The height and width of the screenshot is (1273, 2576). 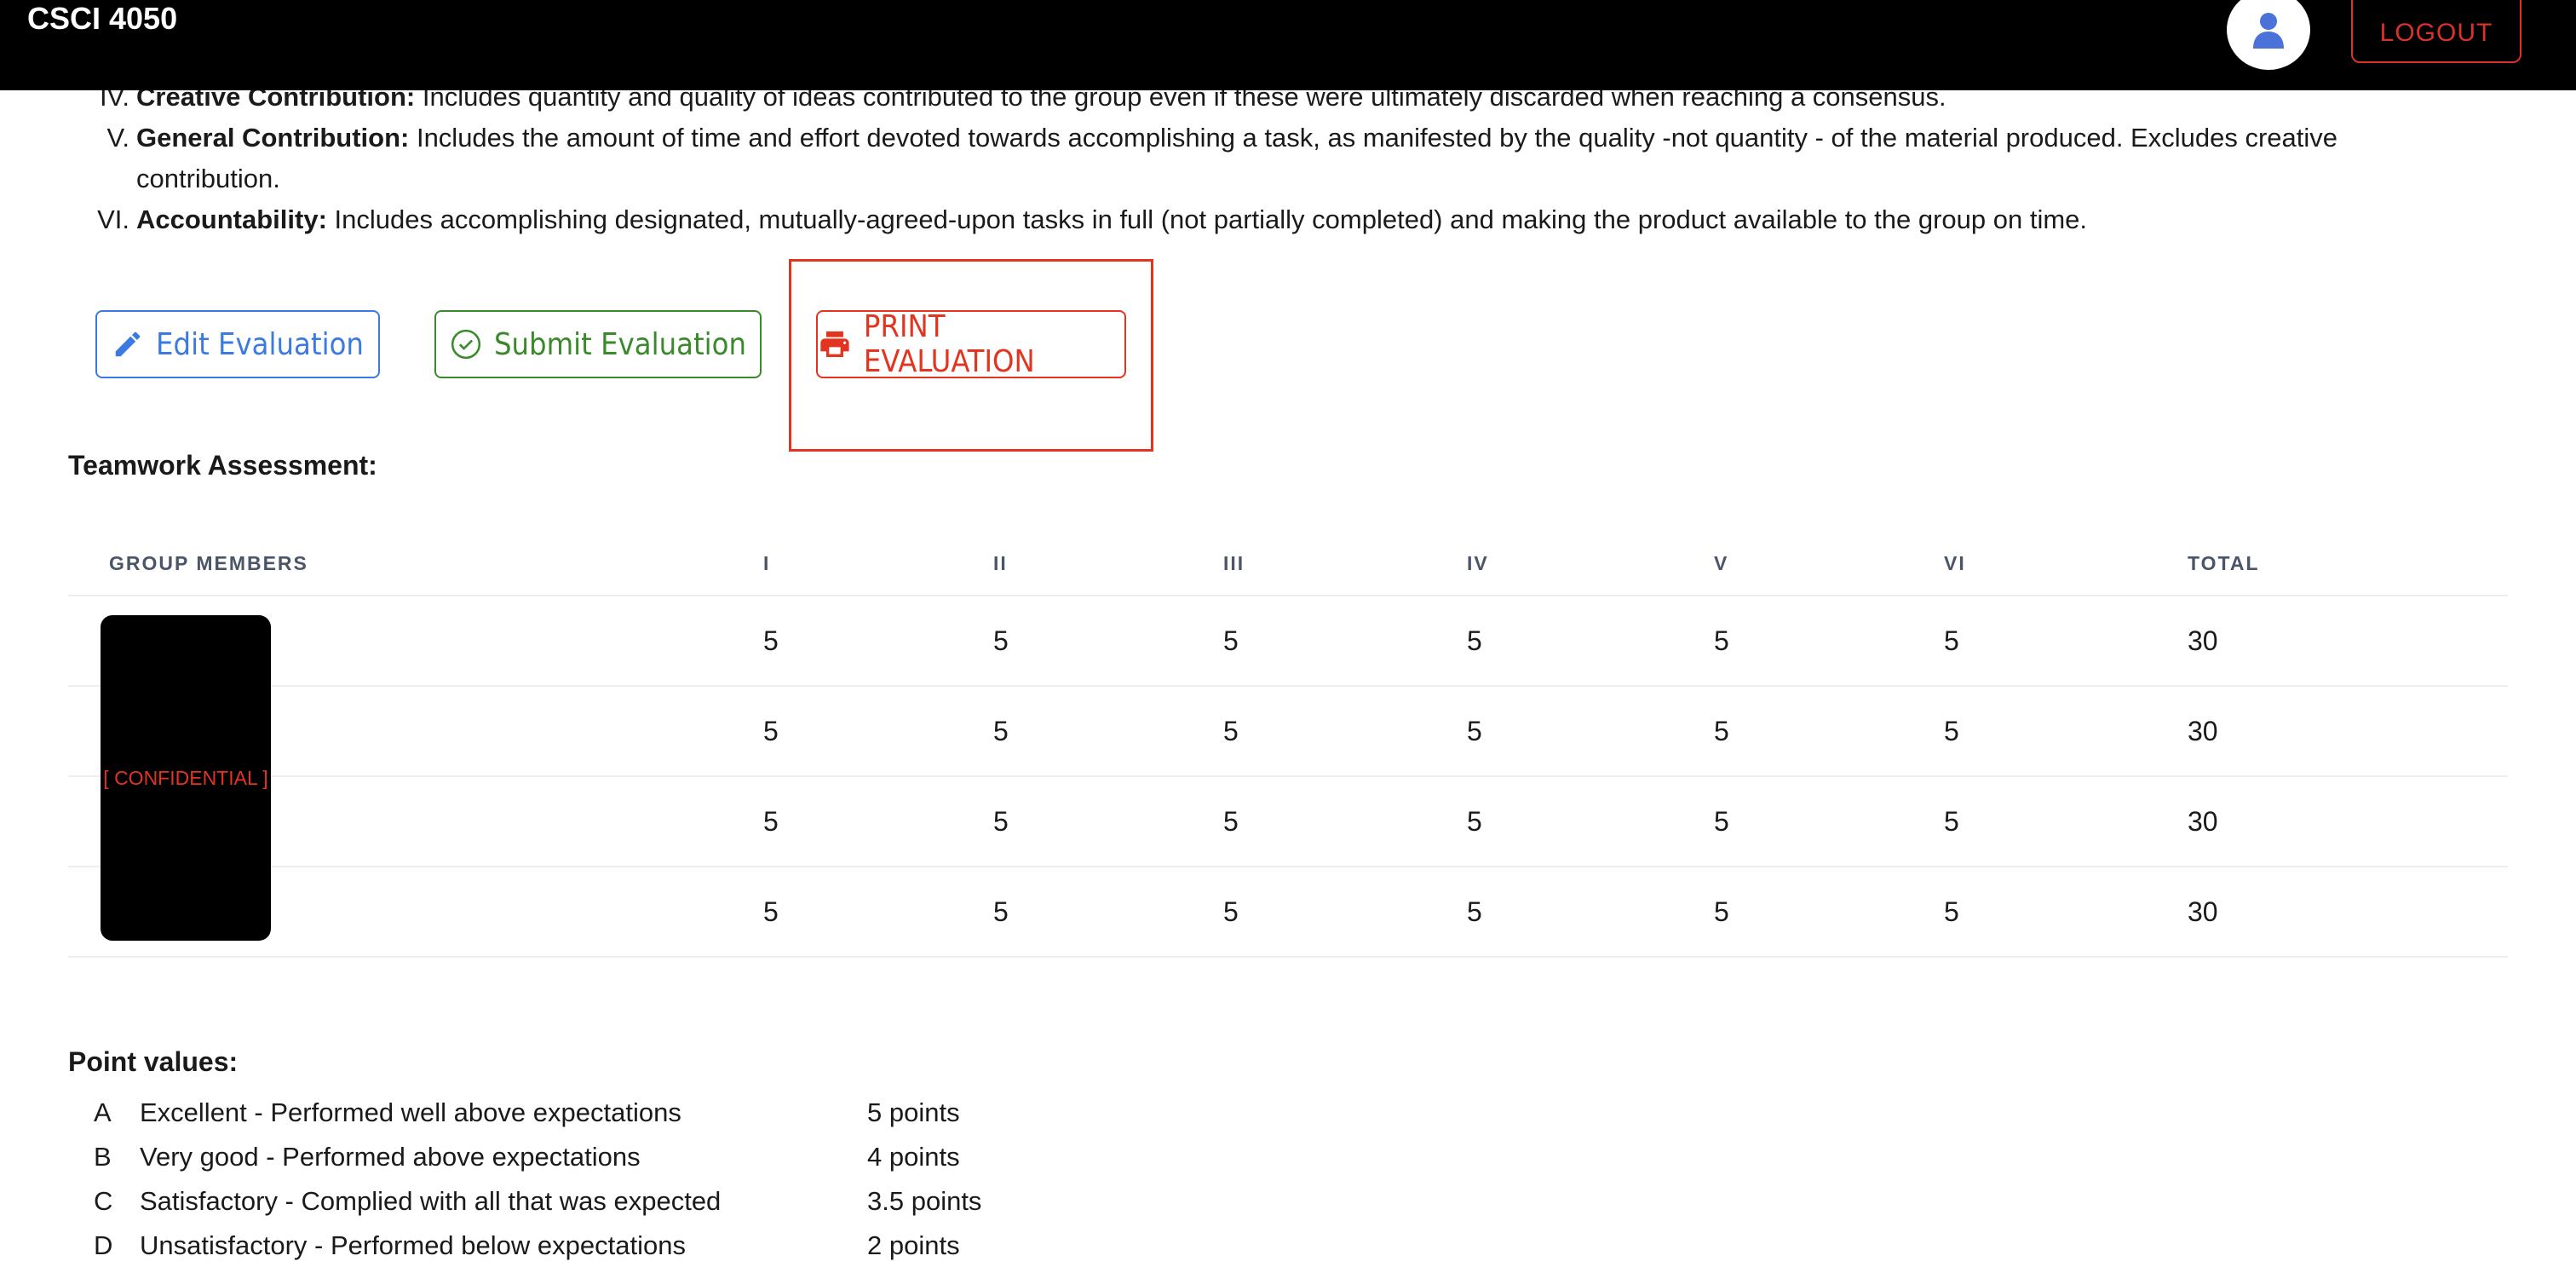 What do you see at coordinates (117, 138) in the screenshot?
I see `criterion-number: V.` at bounding box center [117, 138].